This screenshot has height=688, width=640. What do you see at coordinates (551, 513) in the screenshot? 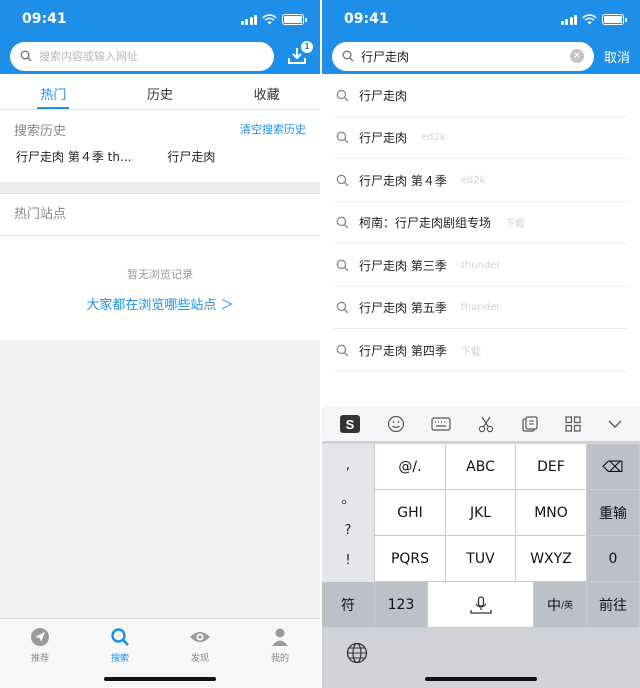
I see `key-mno: MNO` at bounding box center [551, 513].